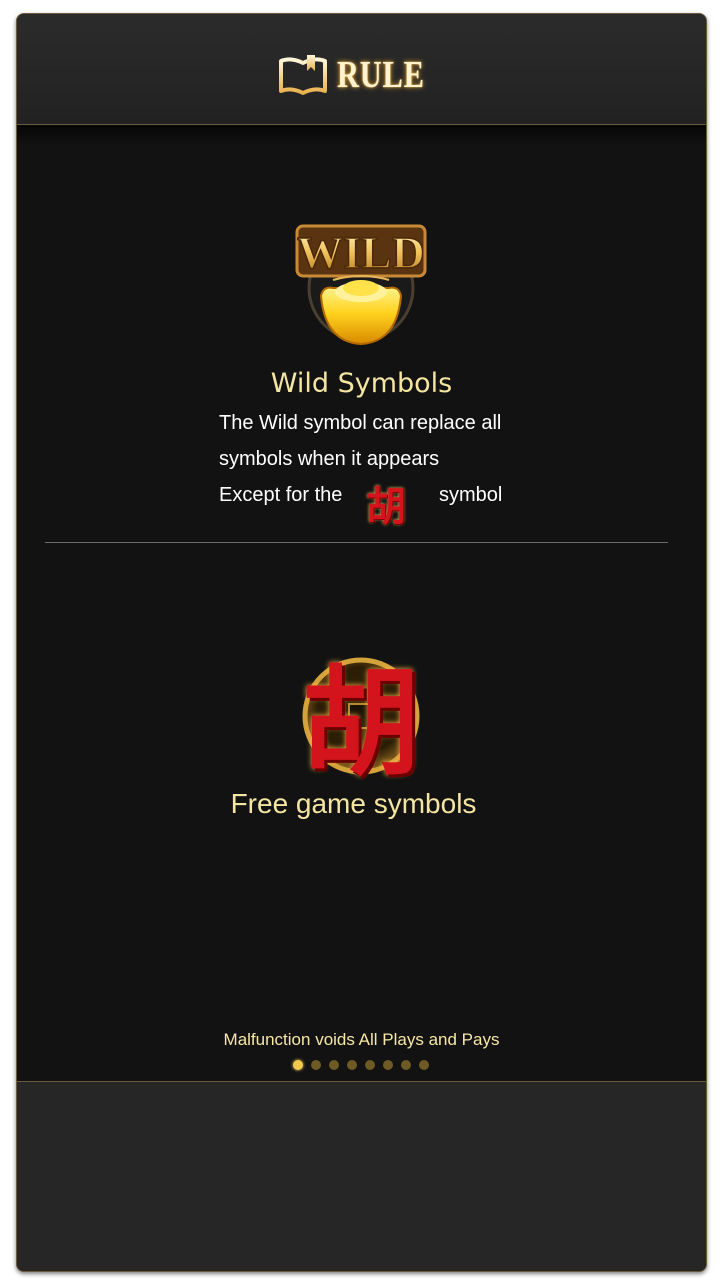  What do you see at coordinates (329, 459) in the screenshot?
I see `wild-desc-line2: symbols when it appears` at bounding box center [329, 459].